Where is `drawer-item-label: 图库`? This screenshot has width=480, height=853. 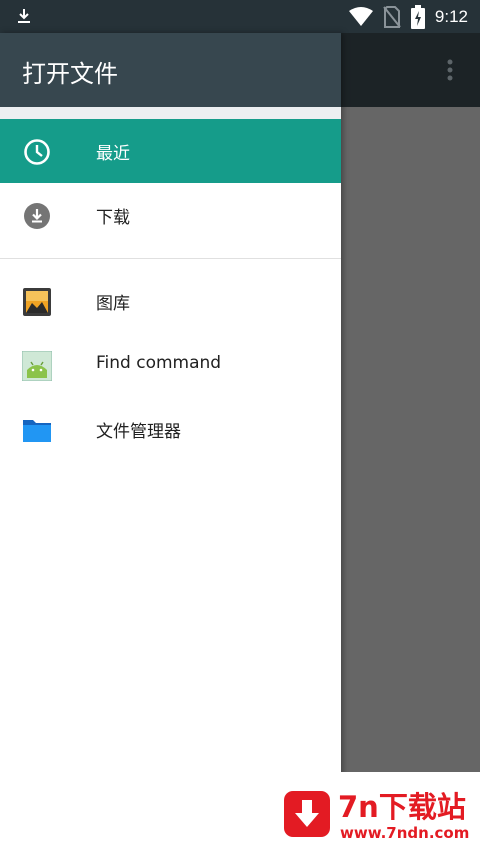
drawer-item-label: 图库 is located at coordinates (113, 304).